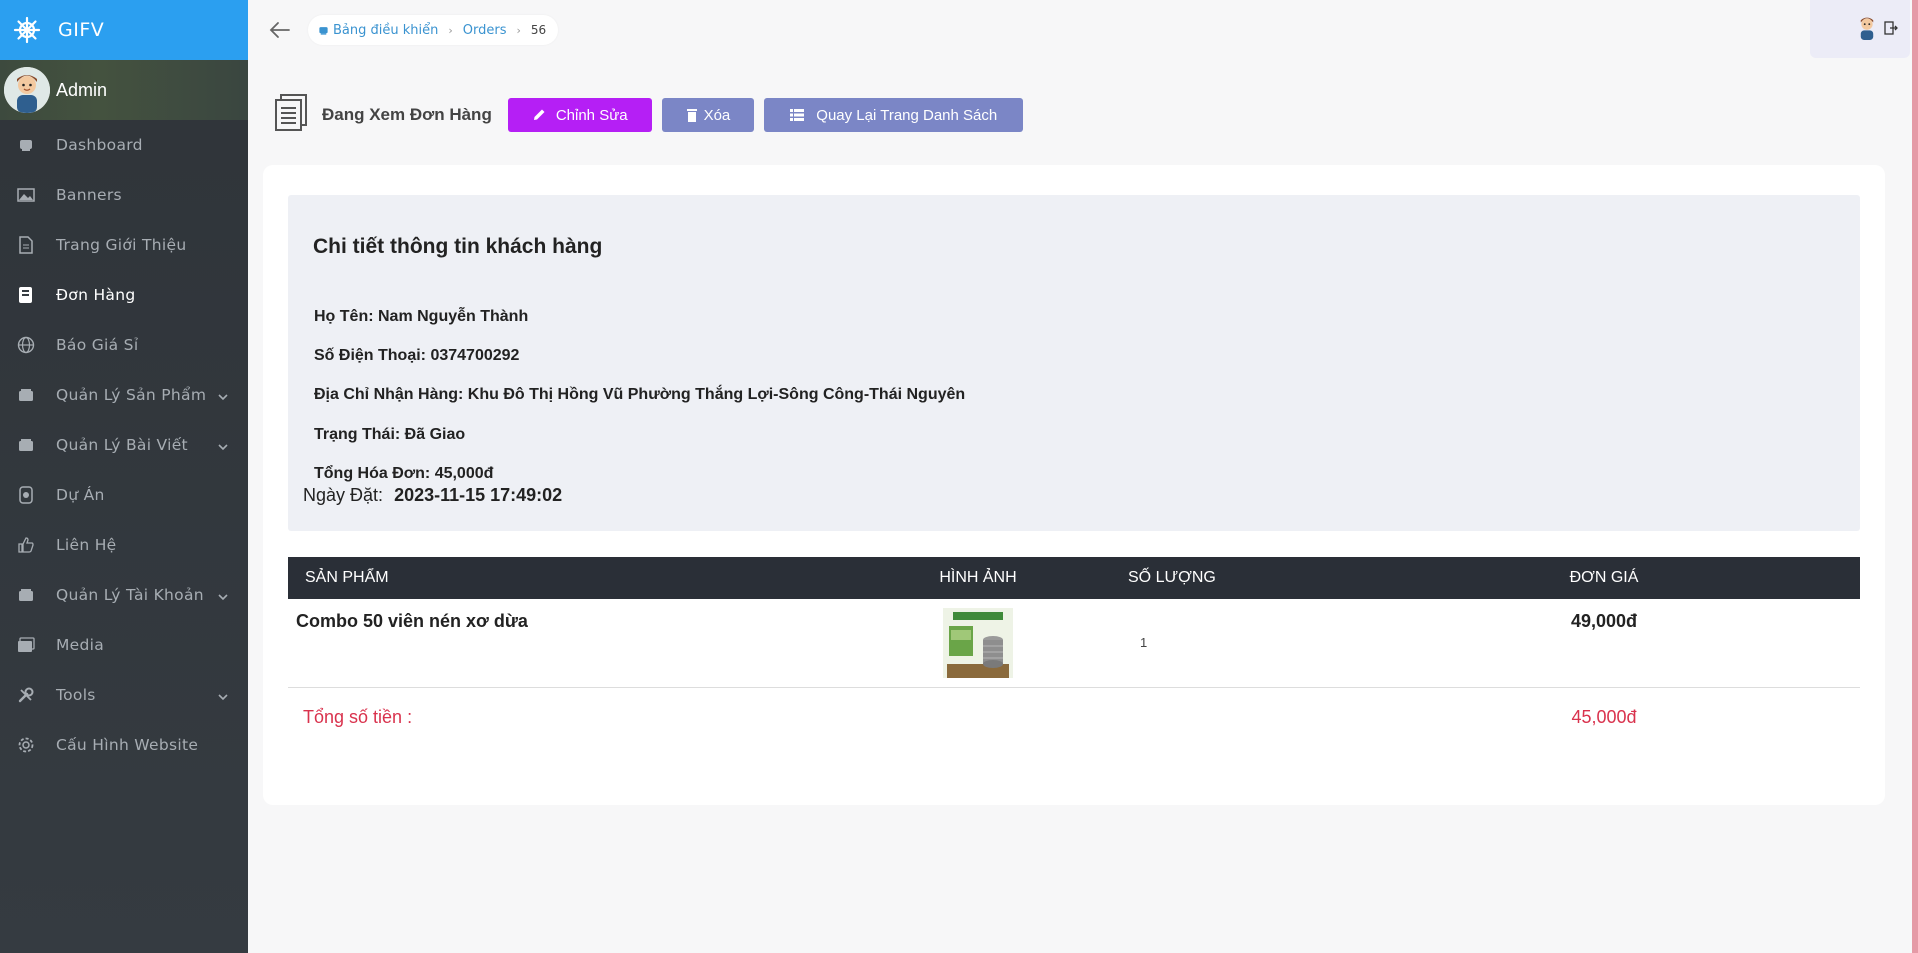 The width and height of the screenshot is (1918, 953). Describe the element at coordinates (82, 89) in the screenshot. I see `user-name: Admin` at that location.